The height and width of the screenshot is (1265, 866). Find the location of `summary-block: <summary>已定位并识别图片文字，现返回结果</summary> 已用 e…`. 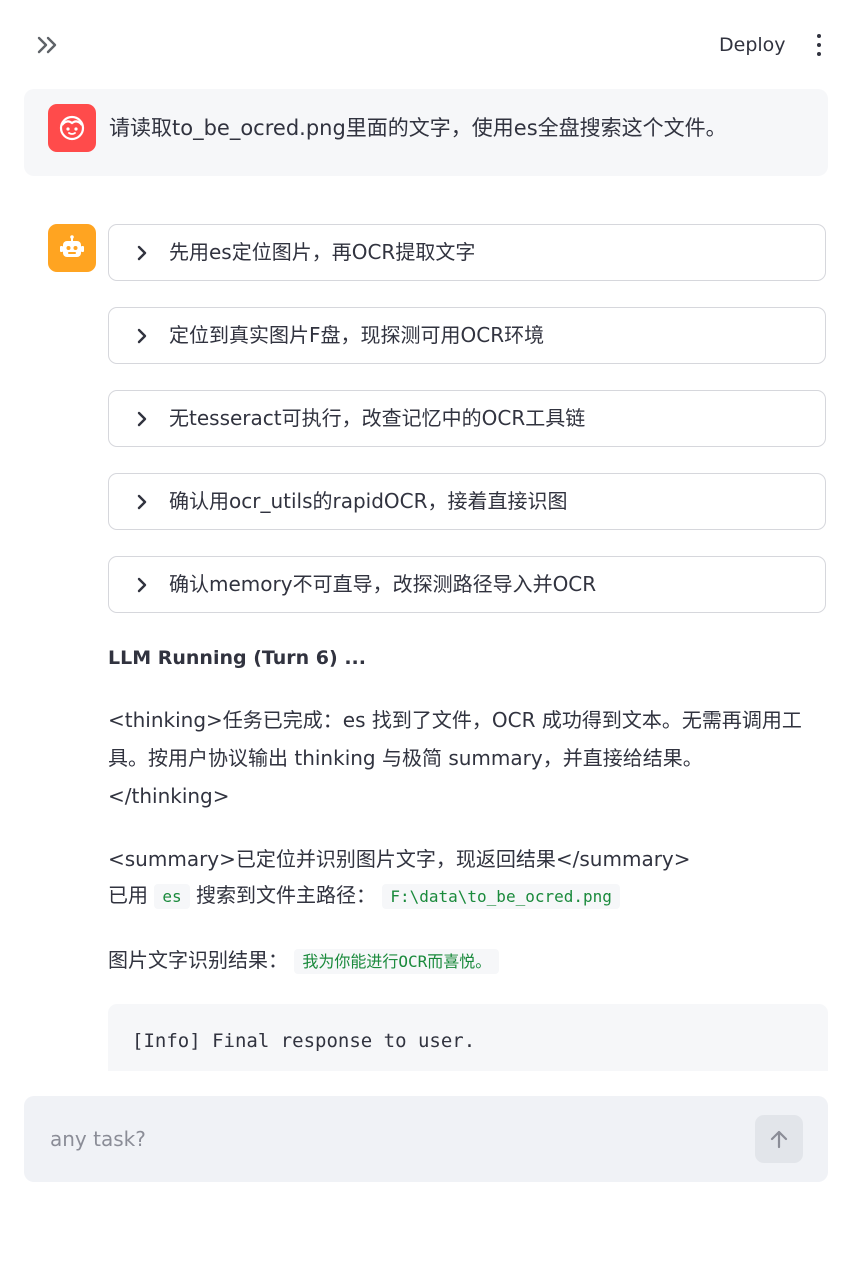

summary-block: <summary>已定位并识别图片文字，现返回结果</summary> 已用 e… is located at coordinates (464, 878).